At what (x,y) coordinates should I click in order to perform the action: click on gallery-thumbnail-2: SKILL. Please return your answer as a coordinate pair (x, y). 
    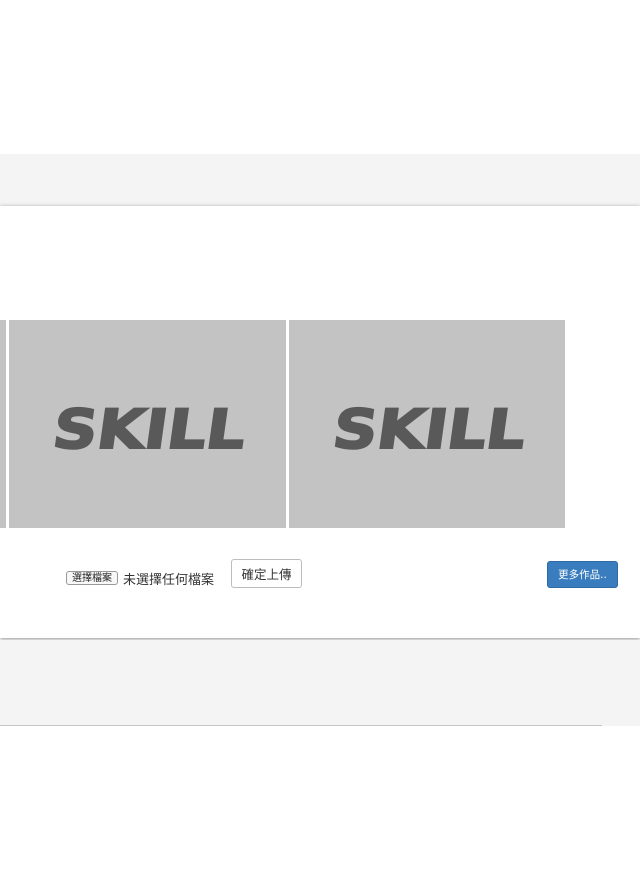
    Looking at the image, I should click on (427, 424).